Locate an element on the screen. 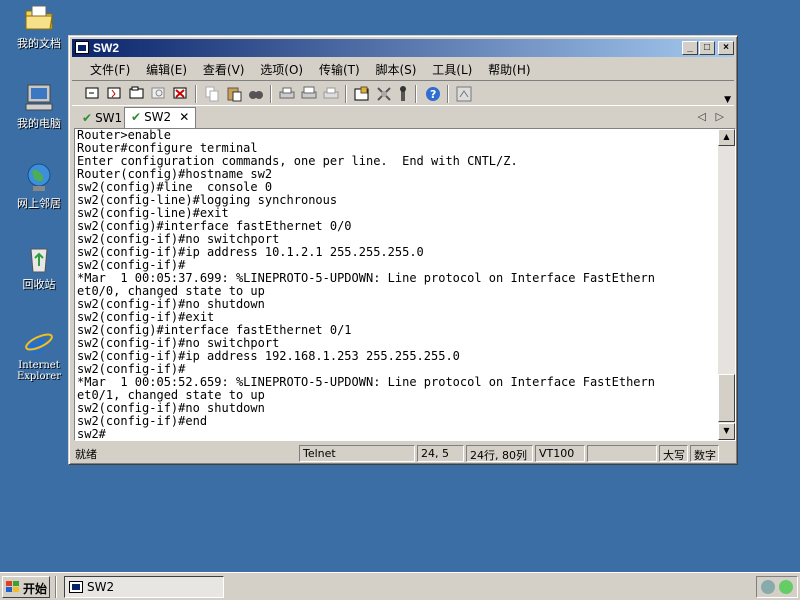 This screenshot has height=600, width=800. toolbar-overflow-icon: ▼ is located at coordinates (727, 100).